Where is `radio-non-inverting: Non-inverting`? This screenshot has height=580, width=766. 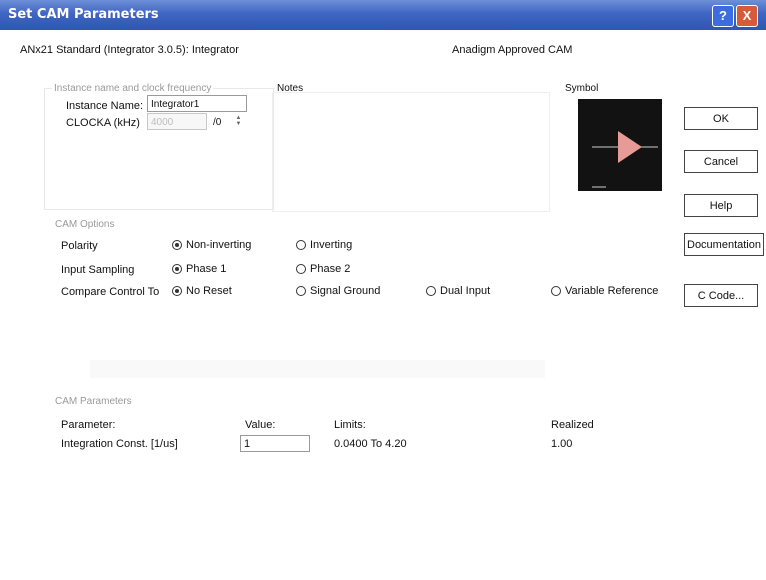 radio-non-inverting: Non-inverting is located at coordinates (211, 245).